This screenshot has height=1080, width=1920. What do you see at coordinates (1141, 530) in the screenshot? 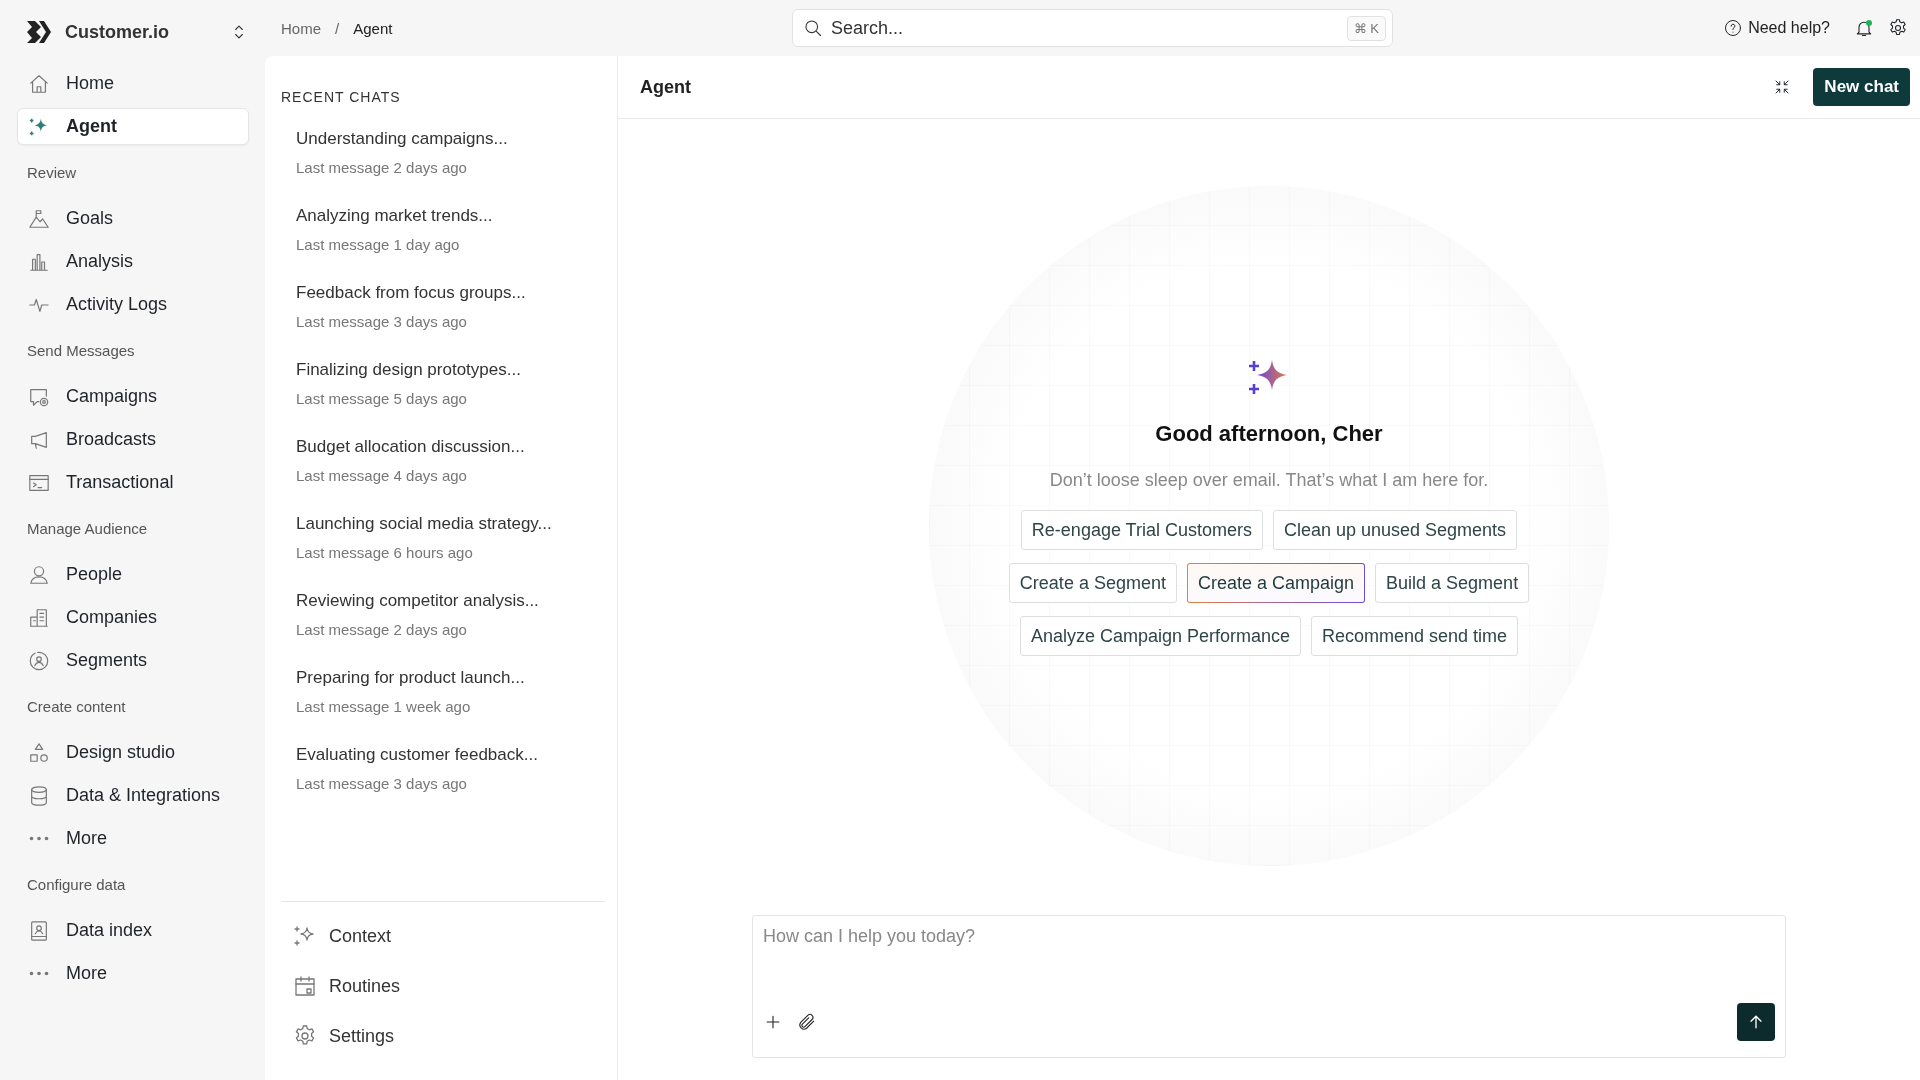
I see `suggestion-chip: Re-engage Trial Customers` at bounding box center [1141, 530].